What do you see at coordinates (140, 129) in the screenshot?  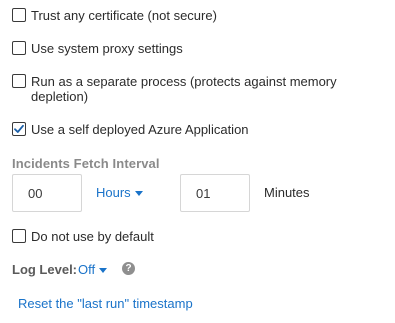 I see `azure-app-label: Use a self deployed Azure Application` at bounding box center [140, 129].